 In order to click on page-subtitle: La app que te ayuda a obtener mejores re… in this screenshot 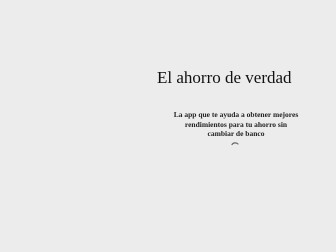, I will do `click(236, 124)`.